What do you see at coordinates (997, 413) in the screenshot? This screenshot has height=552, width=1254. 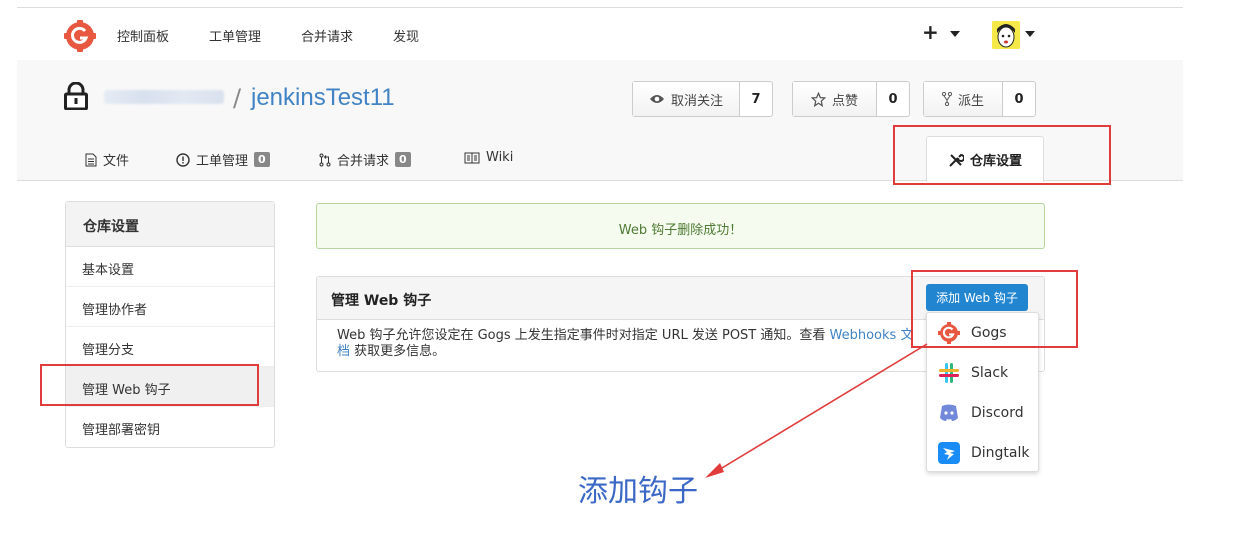 I see `dropdown-label-discord: Discord` at bounding box center [997, 413].